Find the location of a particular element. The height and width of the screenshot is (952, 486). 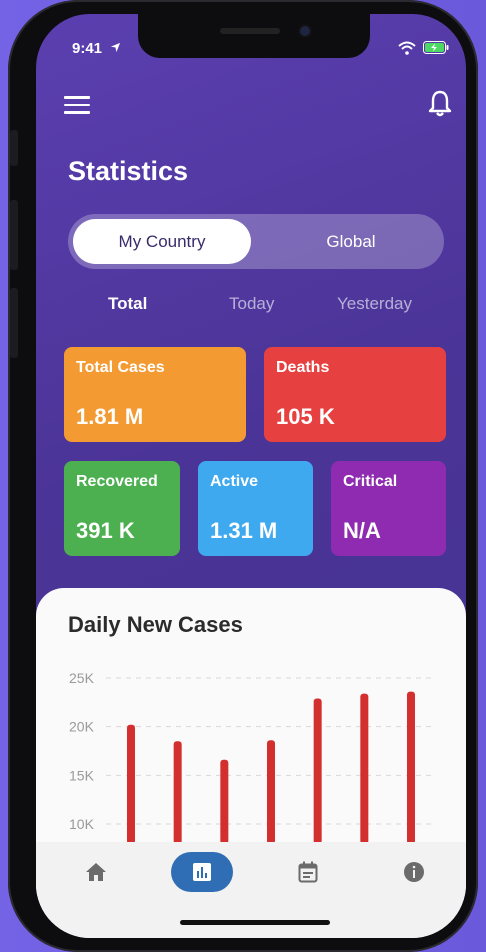

volume-up-button is located at coordinates (14, 235).